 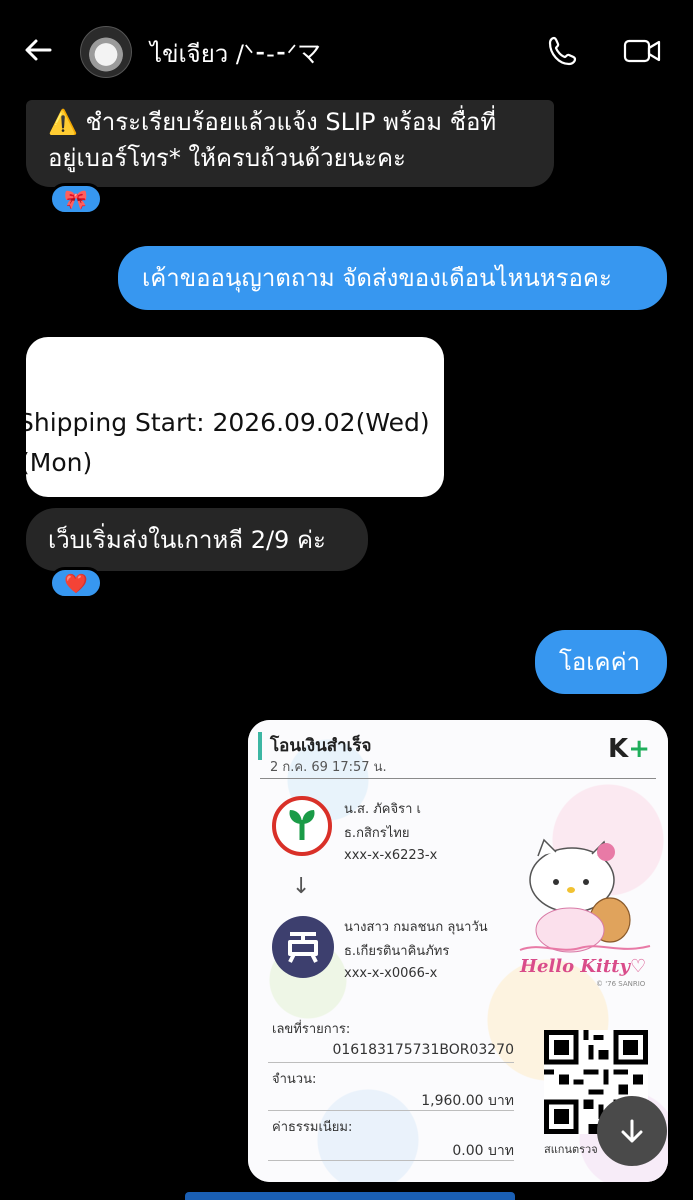 I want to click on copyright-text: © '76 SANRIO, so click(x=621, y=984).